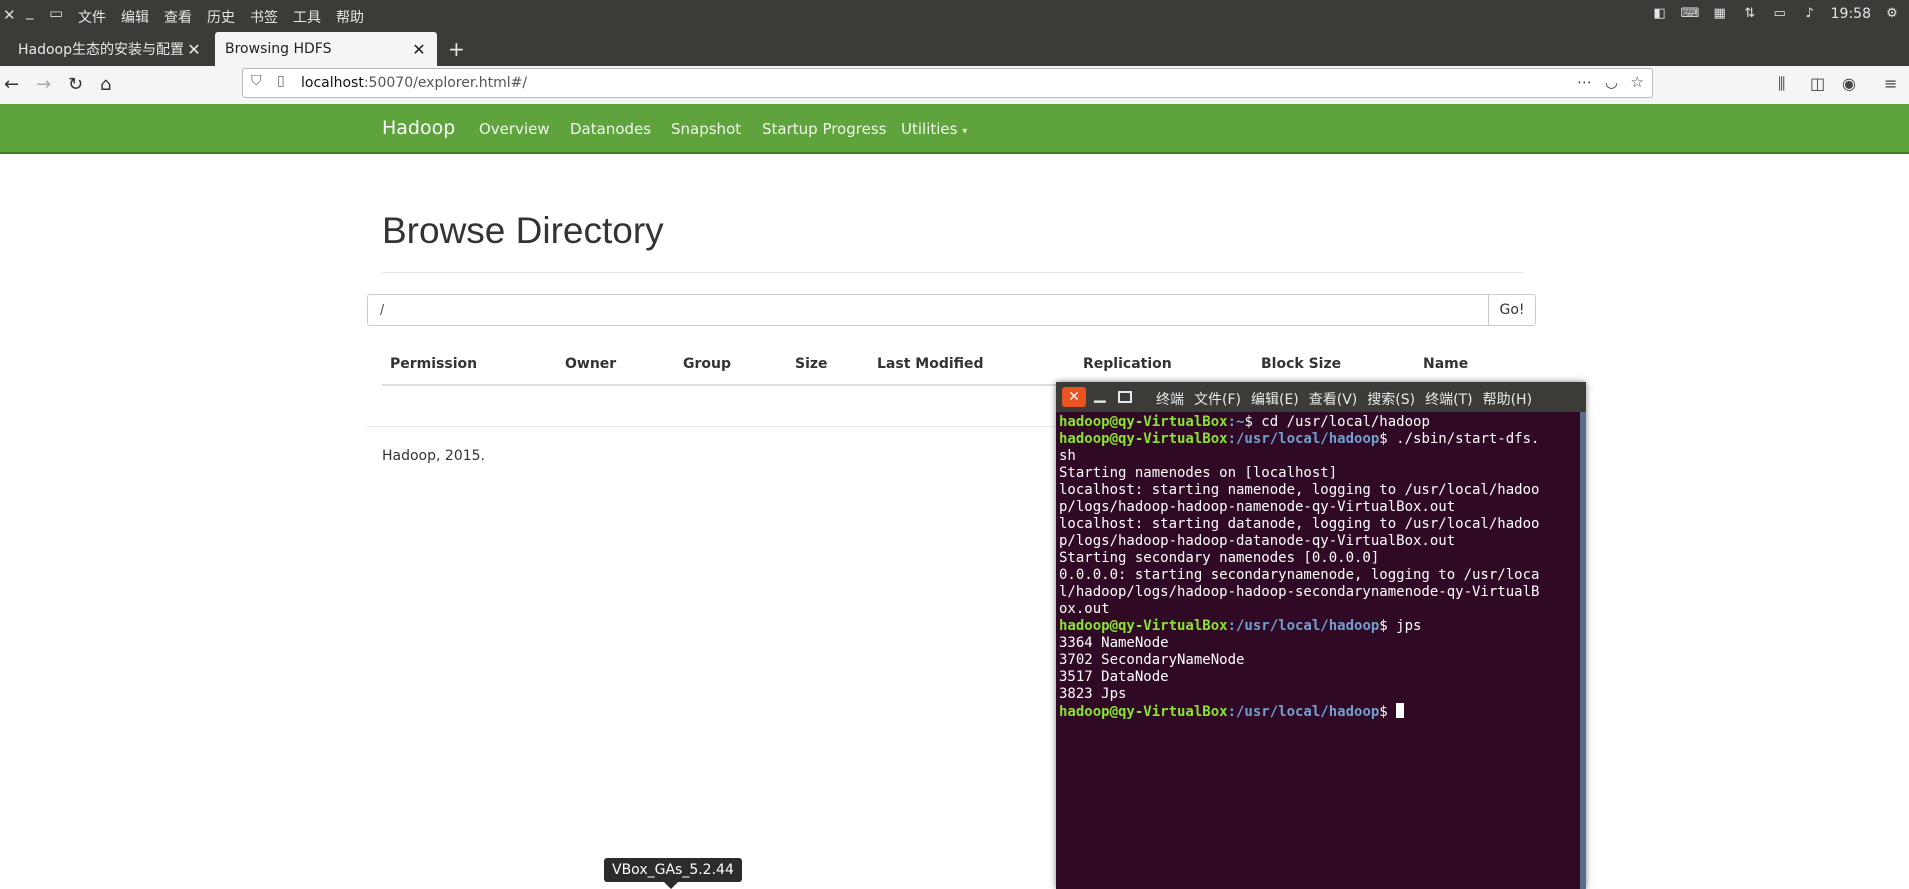 This screenshot has height=889, width=1909. What do you see at coordinates (433, 364) in the screenshot?
I see `col-permission: Permission` at bounding box center [433, 364].